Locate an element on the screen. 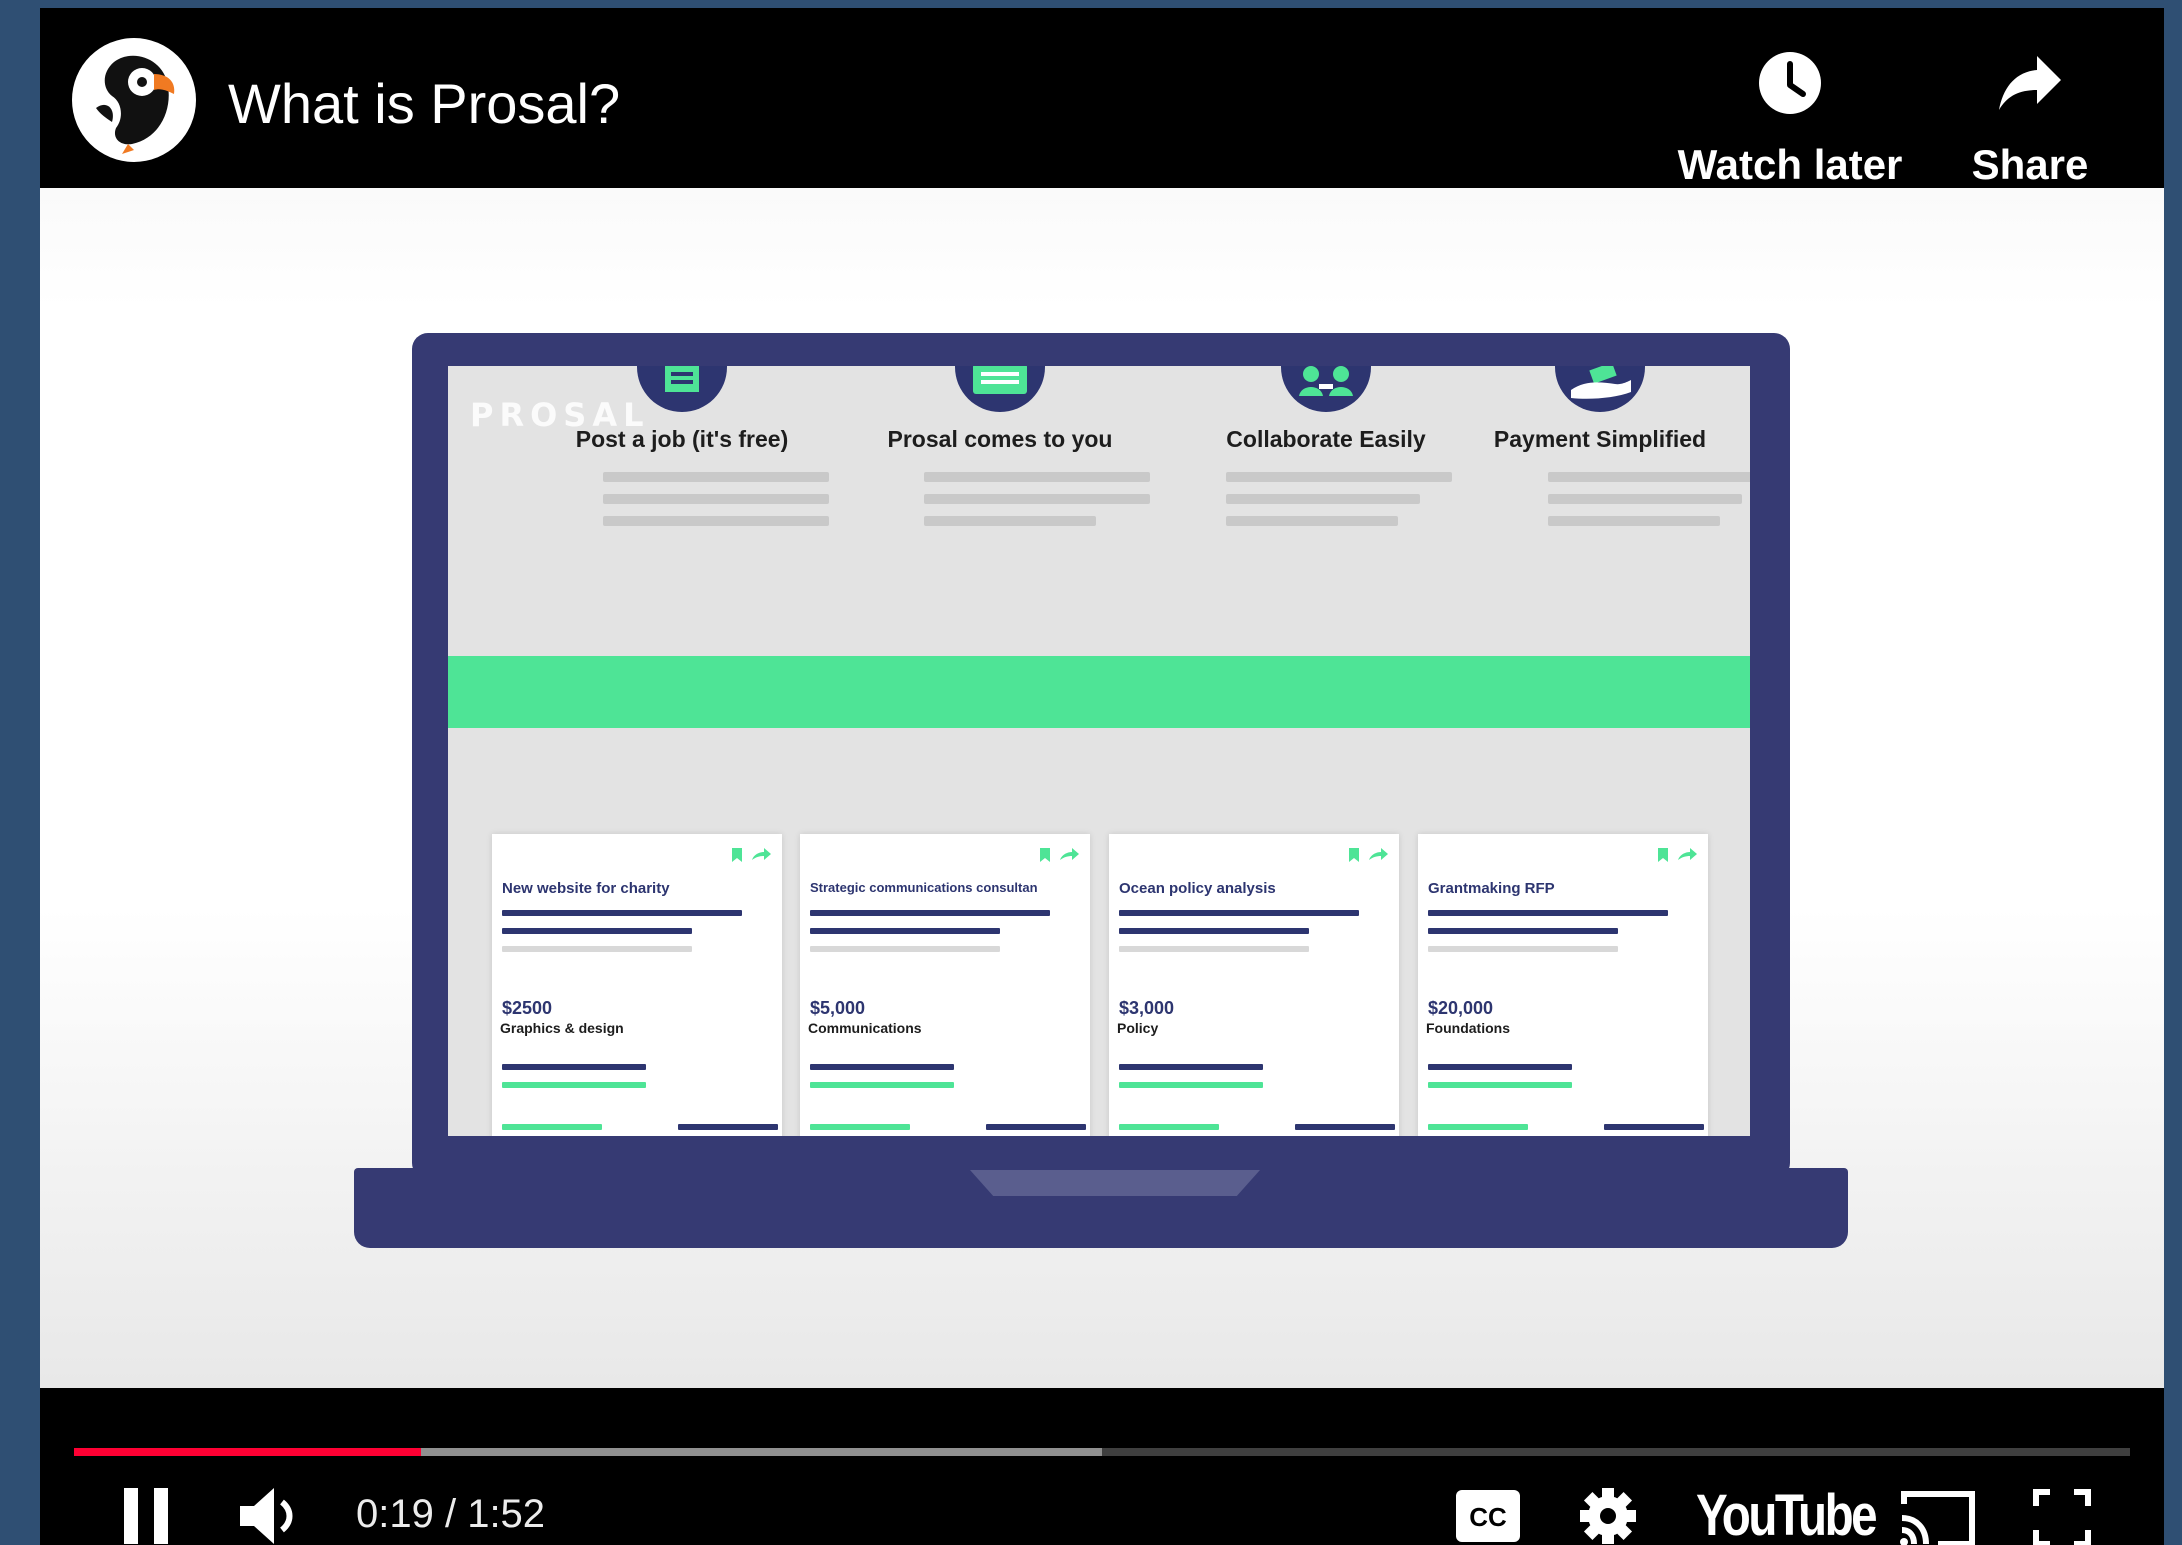 The height and width of the screenshot is (1545, 2182). share-label: Share is located at coordinates (2030, 164).